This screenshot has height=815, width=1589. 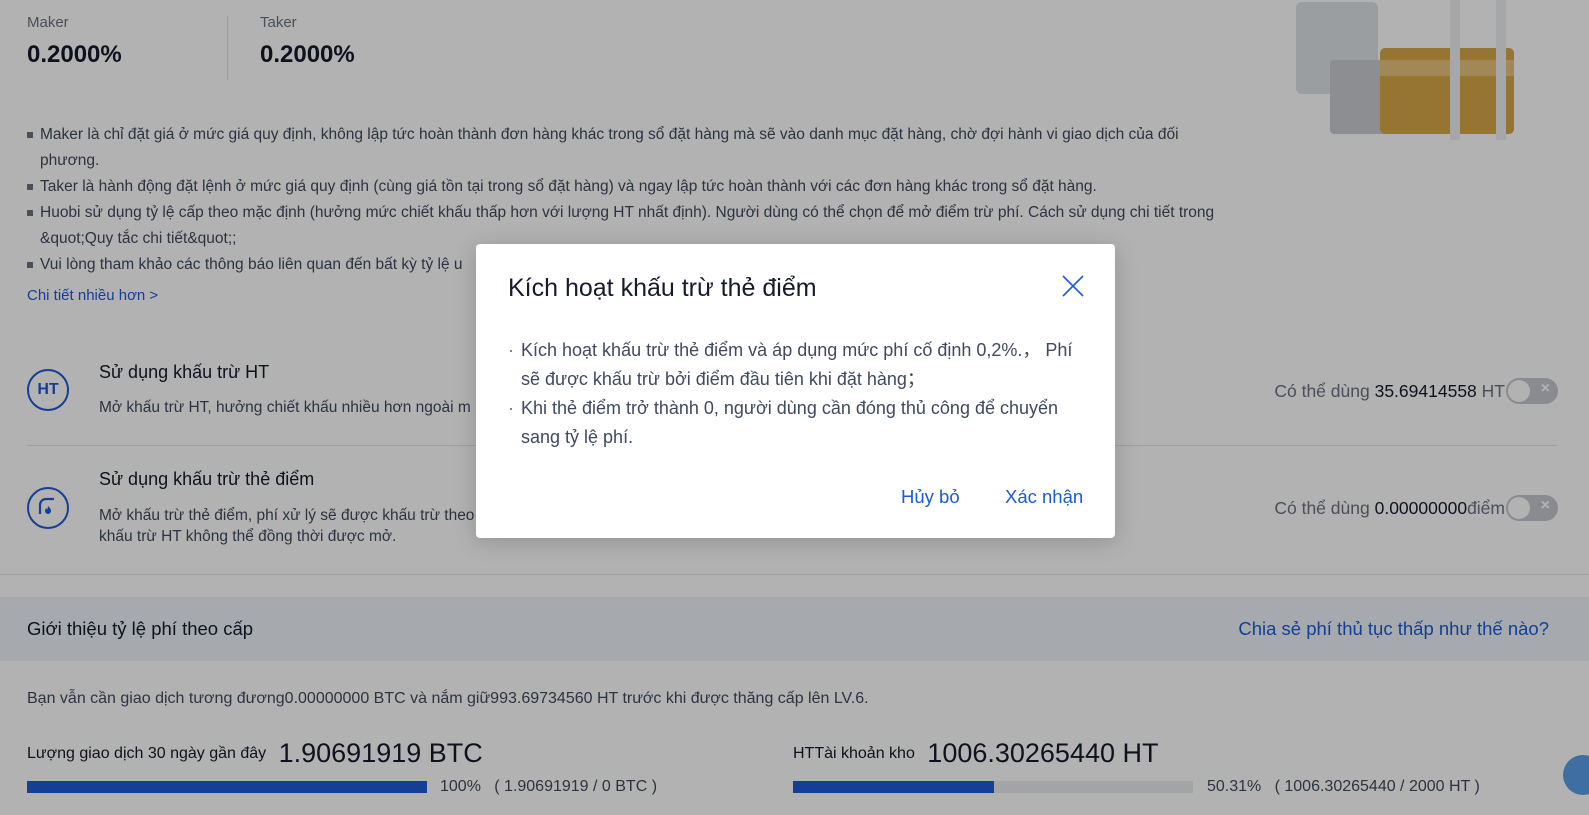 I want to click on close-icon, so click(x=1073, y=286).